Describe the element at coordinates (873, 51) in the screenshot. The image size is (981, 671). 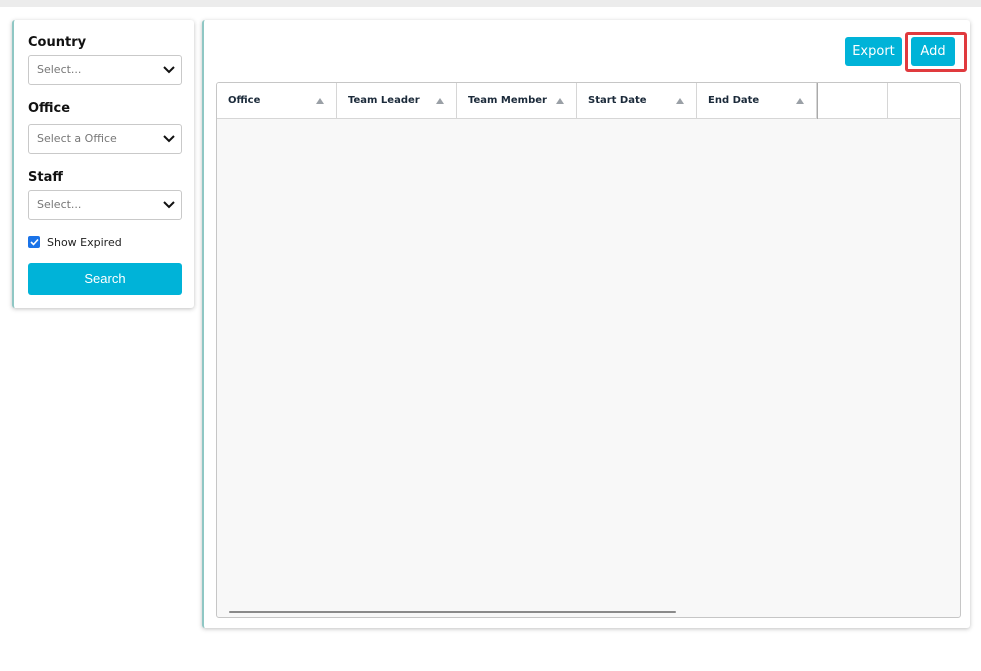
I see `export-button: Export` at that location.